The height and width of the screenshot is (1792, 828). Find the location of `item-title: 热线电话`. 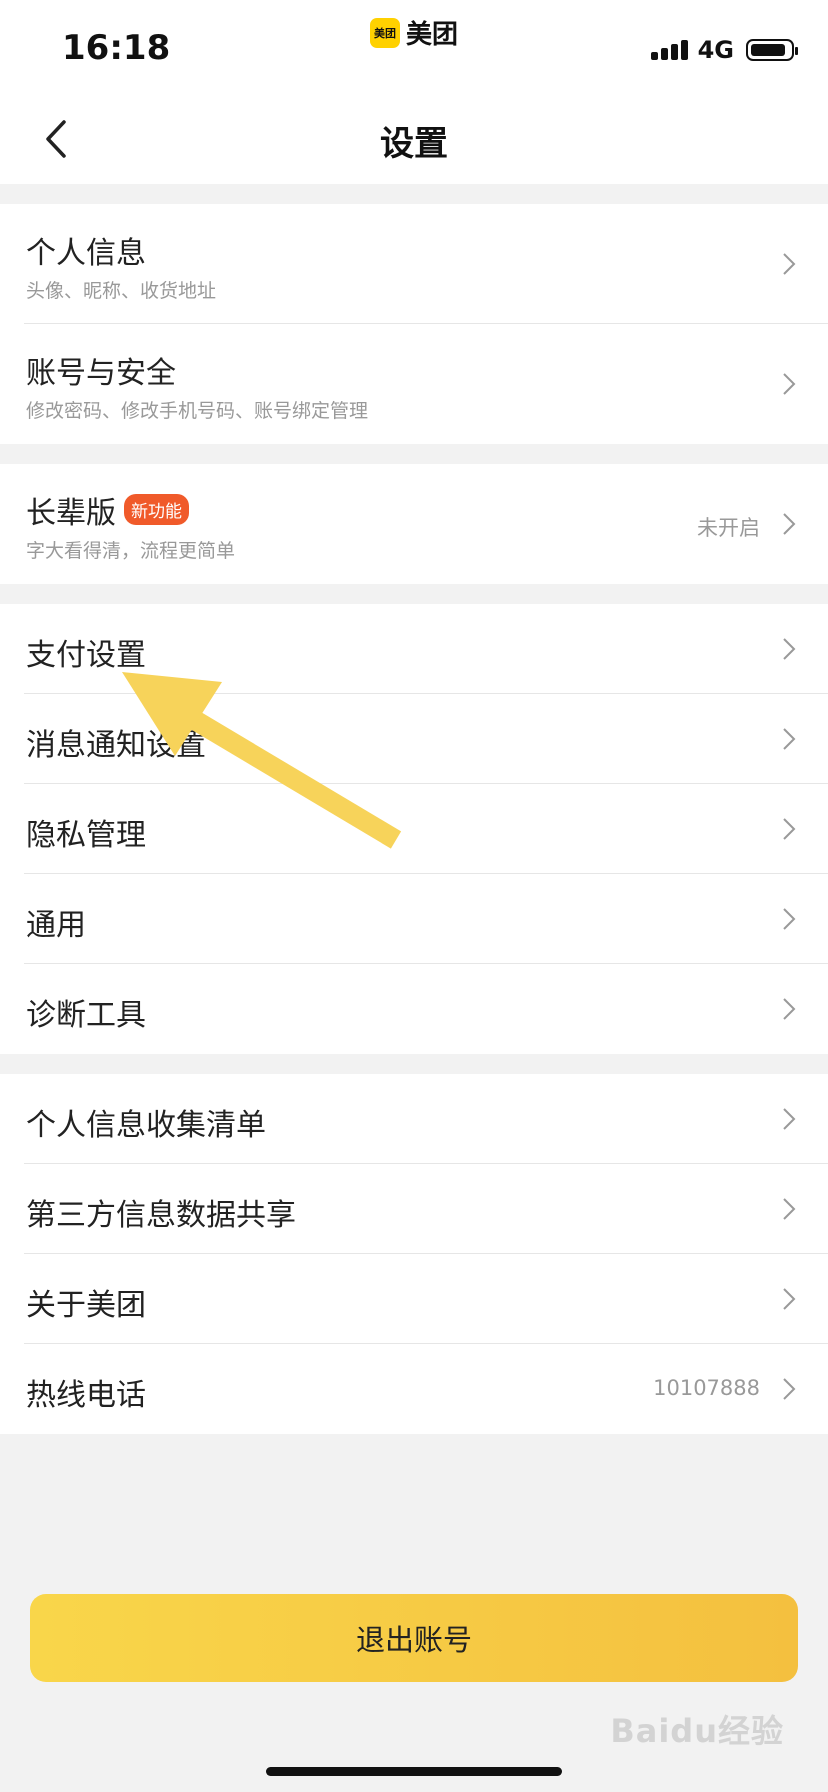

item-title: 热线电话 is located at coordinates (86, 1395).